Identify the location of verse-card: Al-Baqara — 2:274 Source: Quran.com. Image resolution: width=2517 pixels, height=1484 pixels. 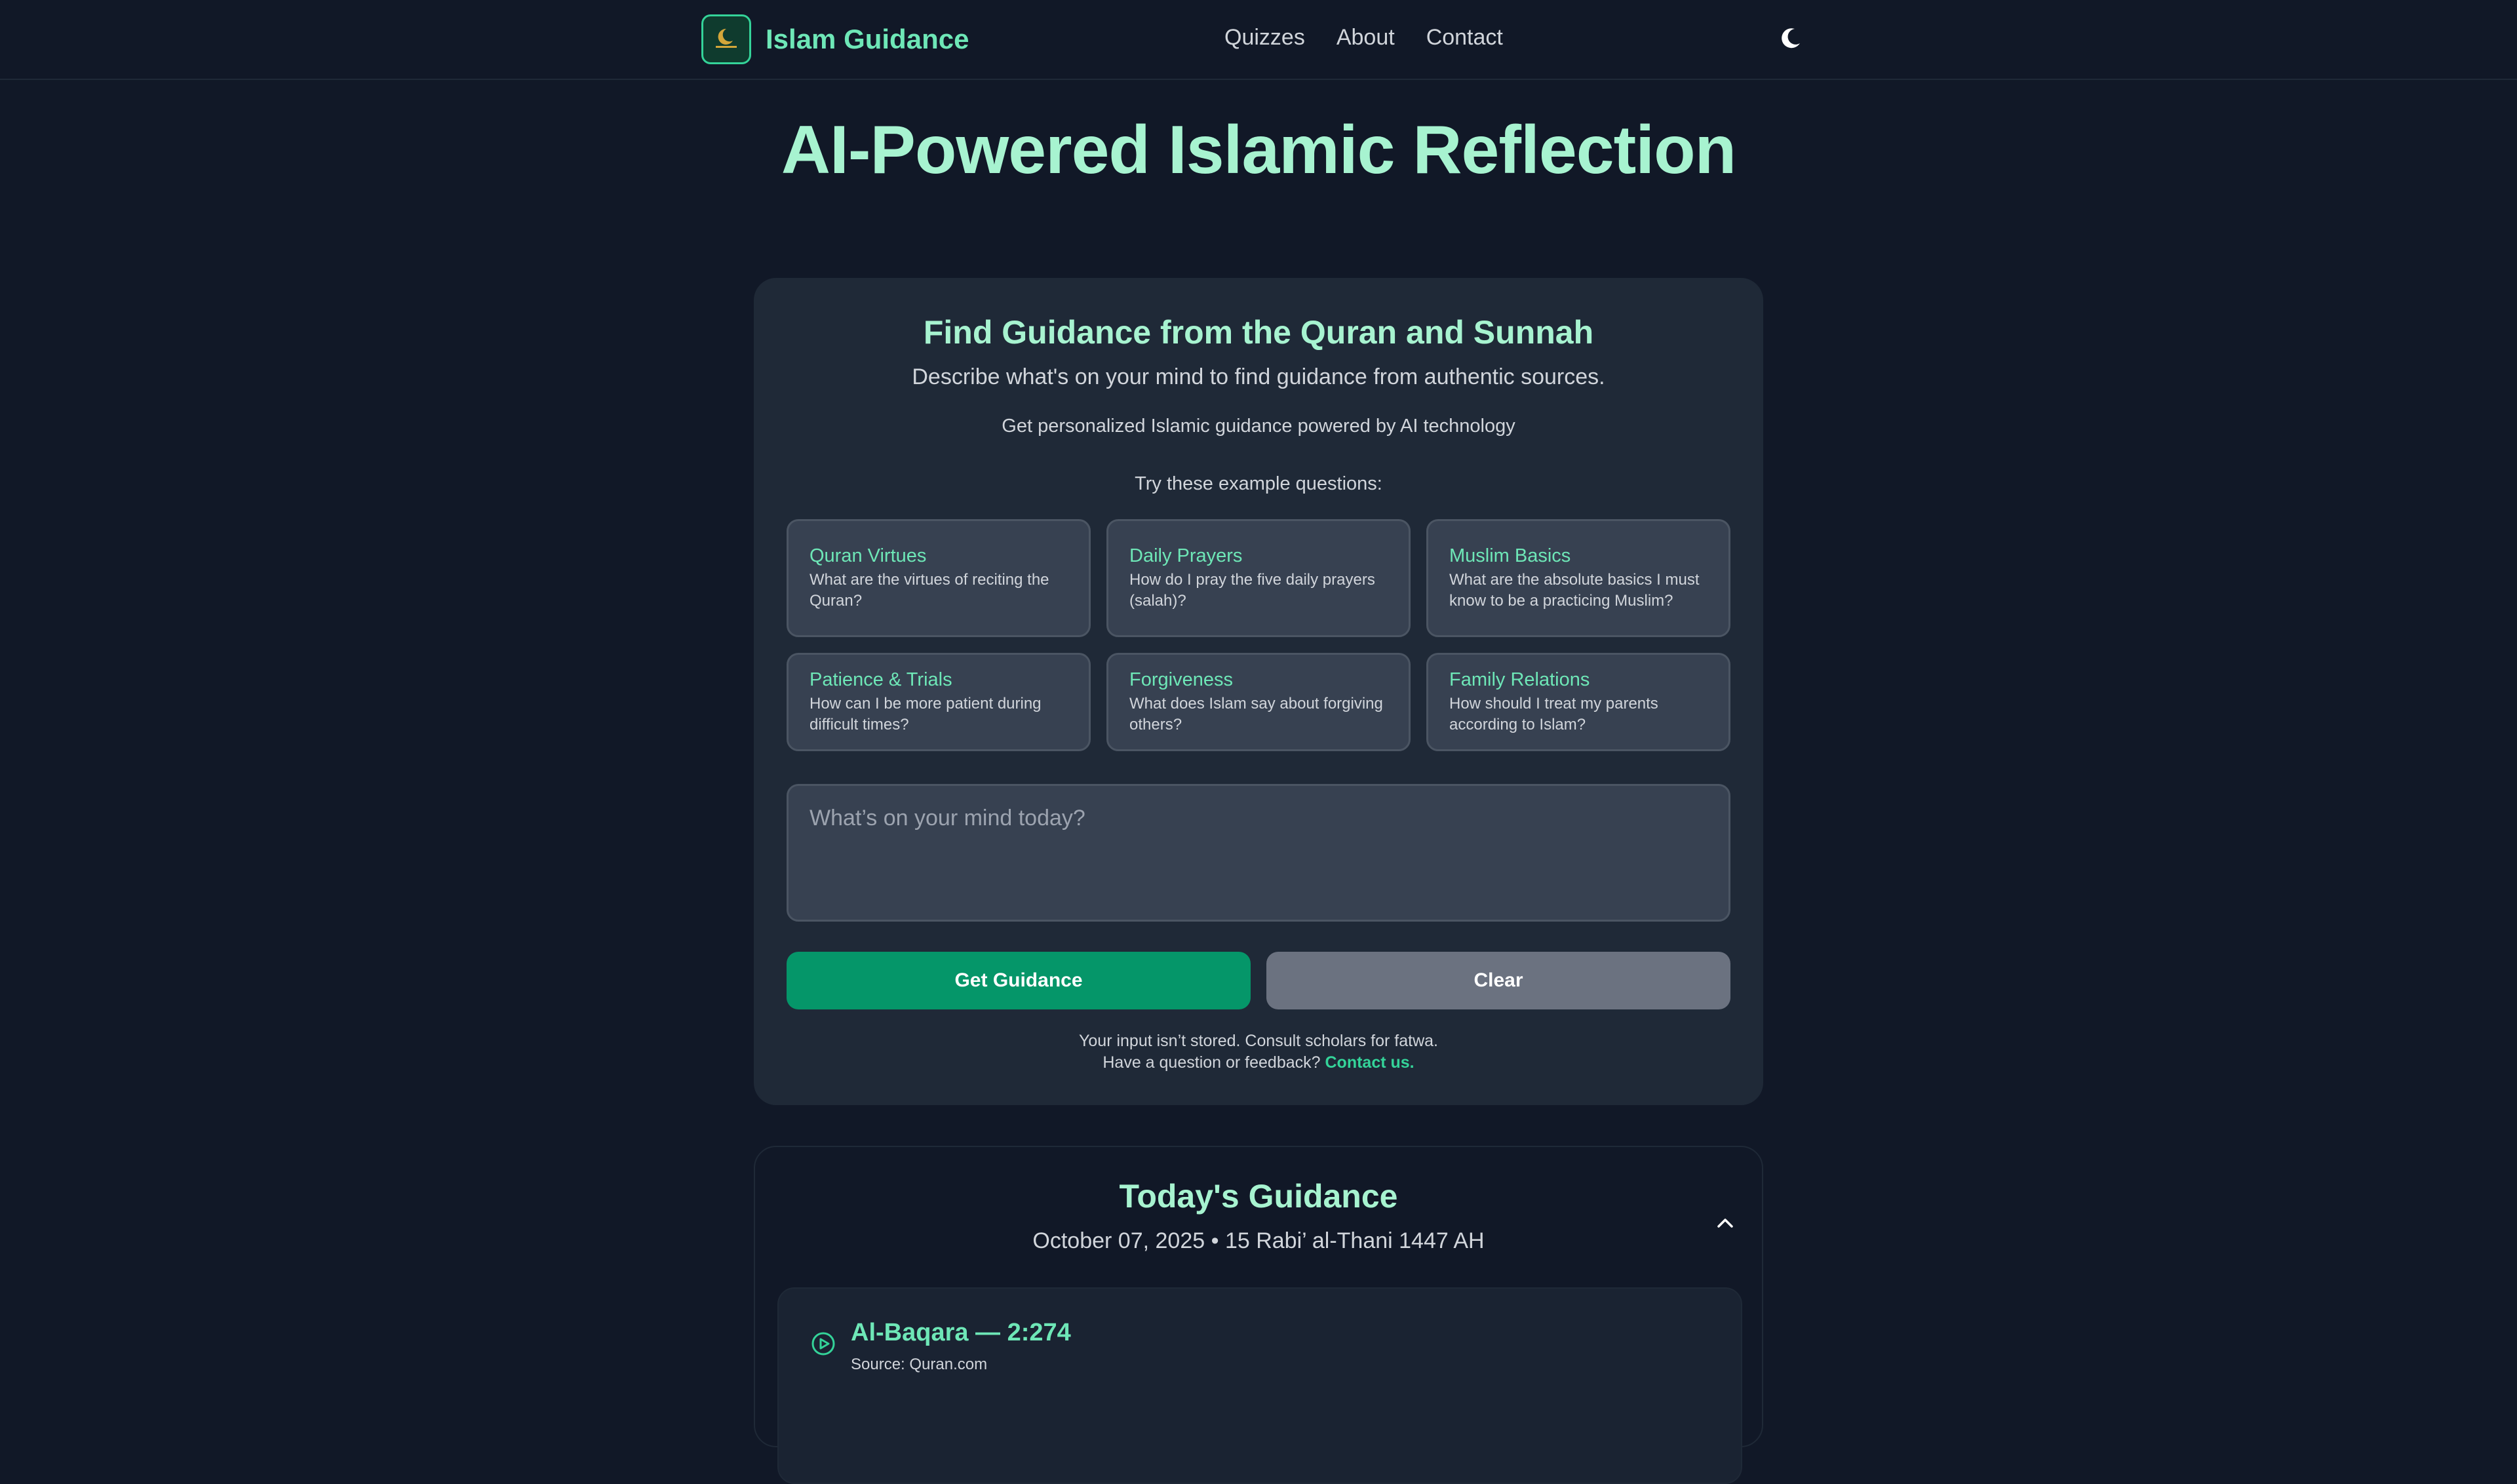
(1259, 1385).